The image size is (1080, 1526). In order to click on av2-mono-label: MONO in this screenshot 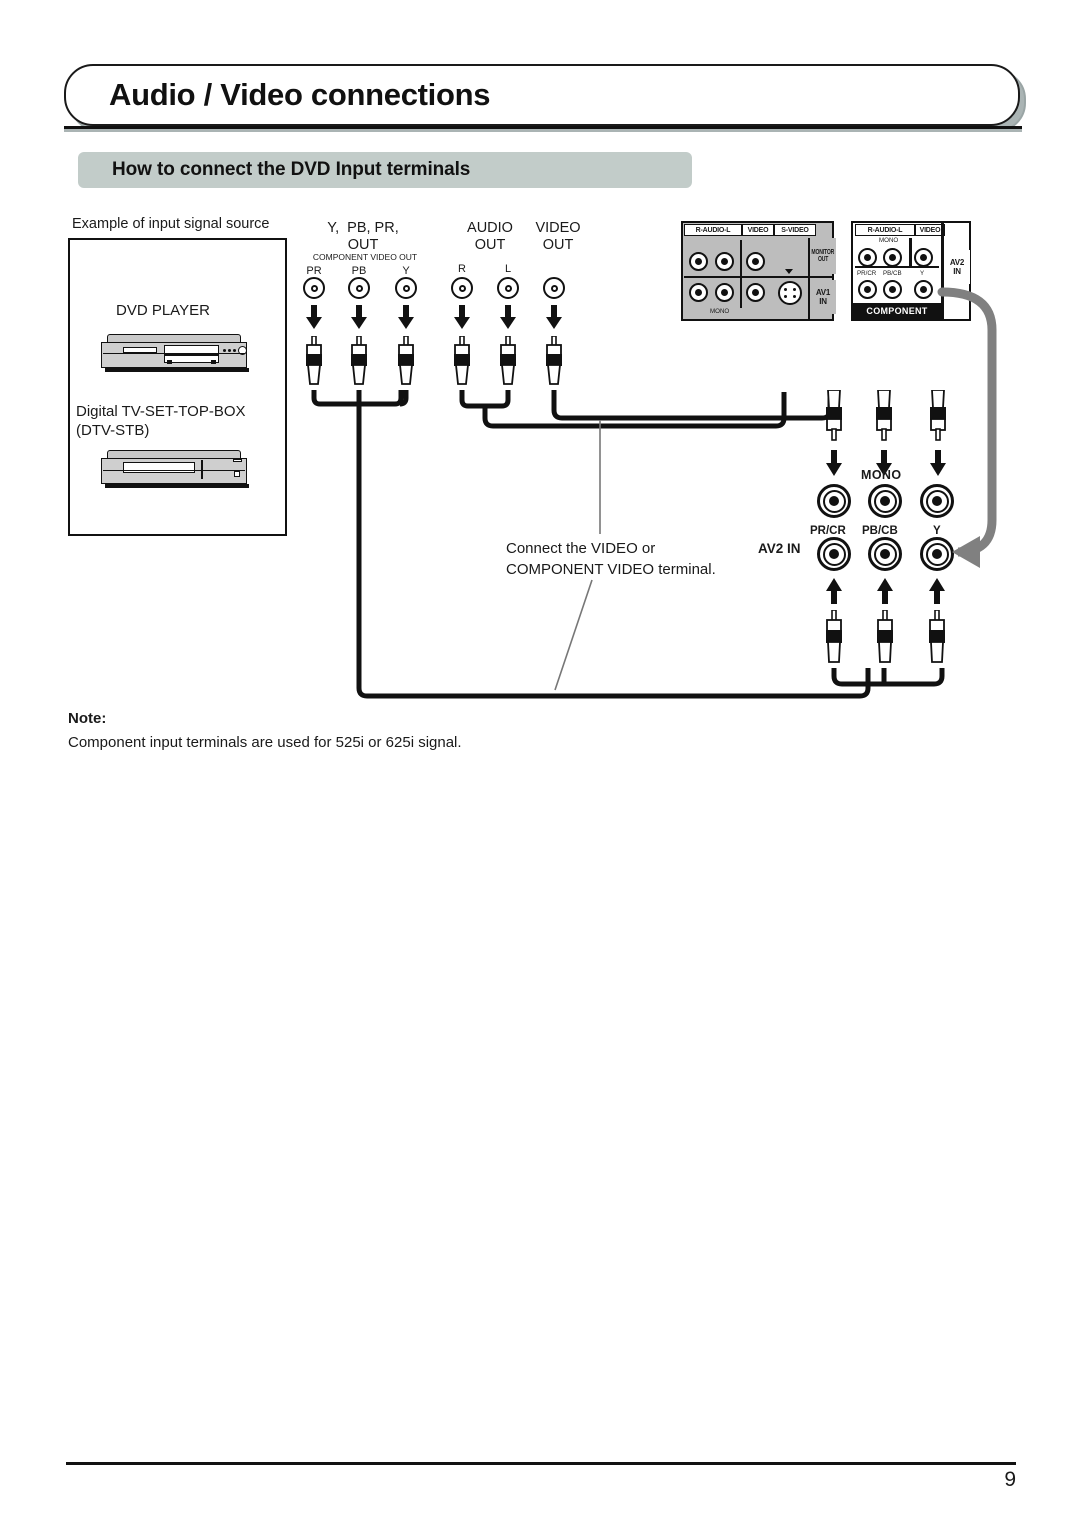, I will do `click(881, 475)`.